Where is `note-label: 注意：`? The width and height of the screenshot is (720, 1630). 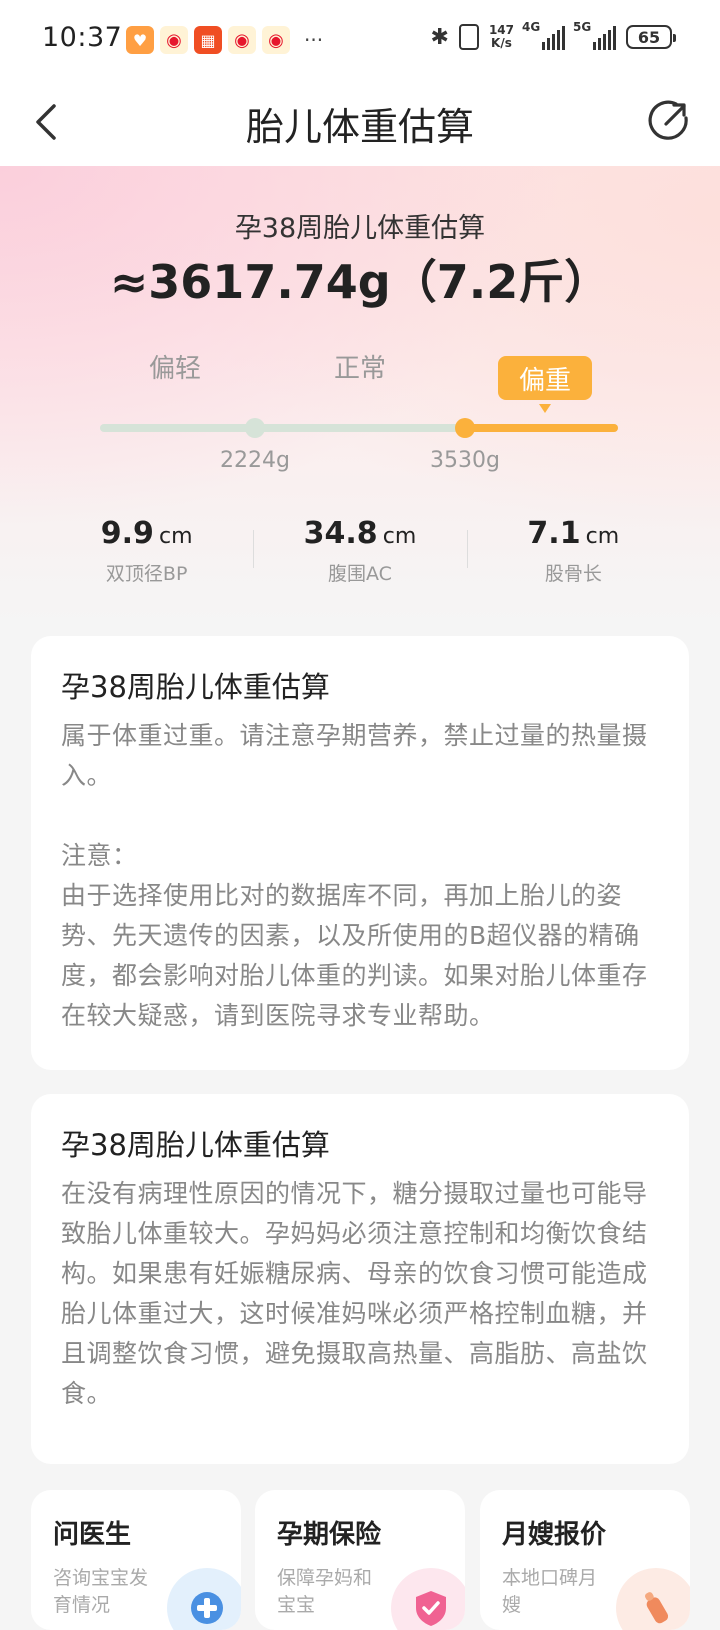
note-label: 注意： is located at coordinates (99, 855).